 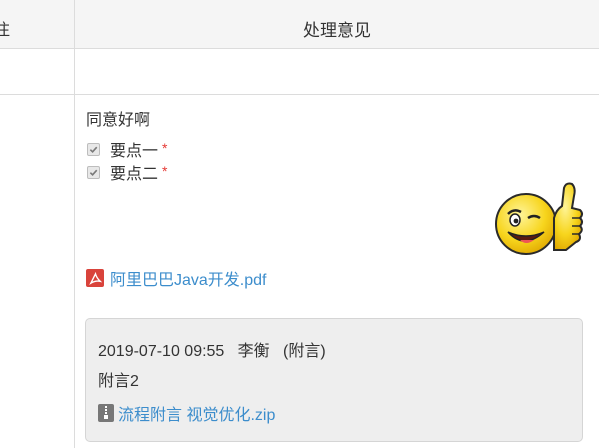 What do you see at coordinates (118, 381) in the screenshot?
I see `note-text: 附言2` at bounding box center [118, 381].